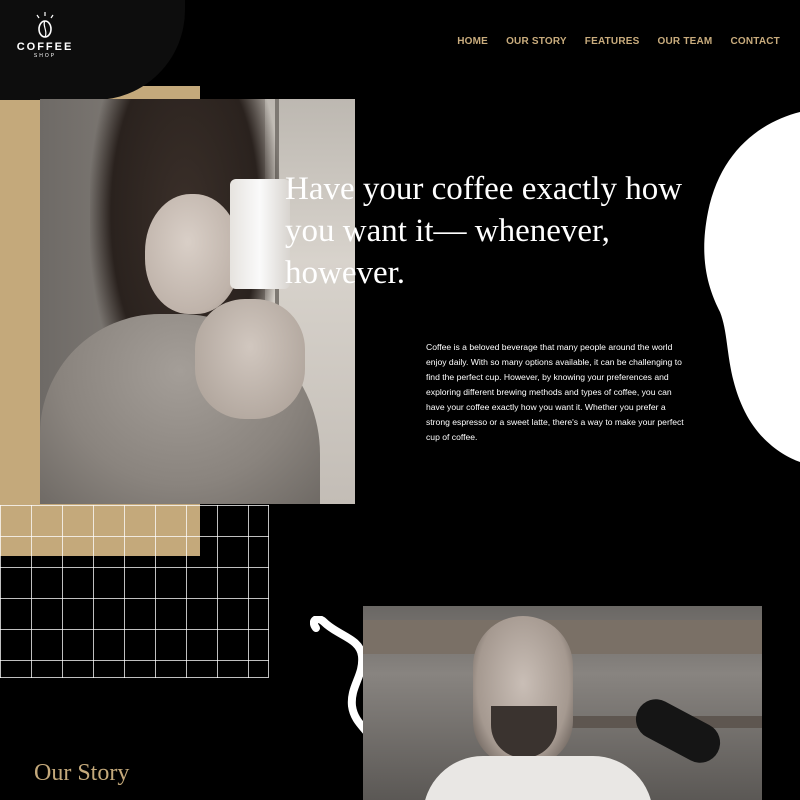  I want to click on site-logo: COFFEE SHOP, so click(45, 42).